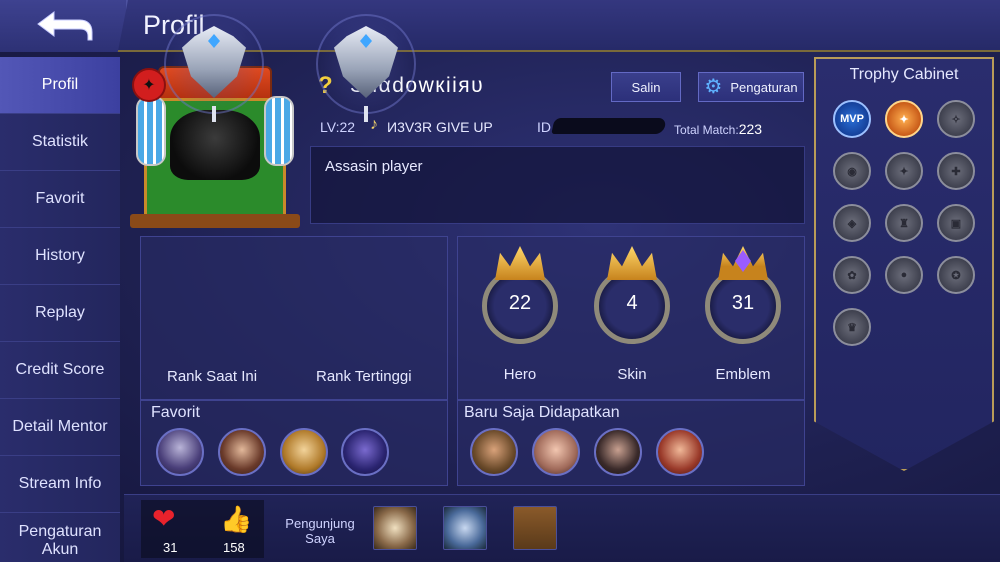 This screenshot has height=562, width=1000. I want to click on bio-text: Assasin player, so click(374, 166).